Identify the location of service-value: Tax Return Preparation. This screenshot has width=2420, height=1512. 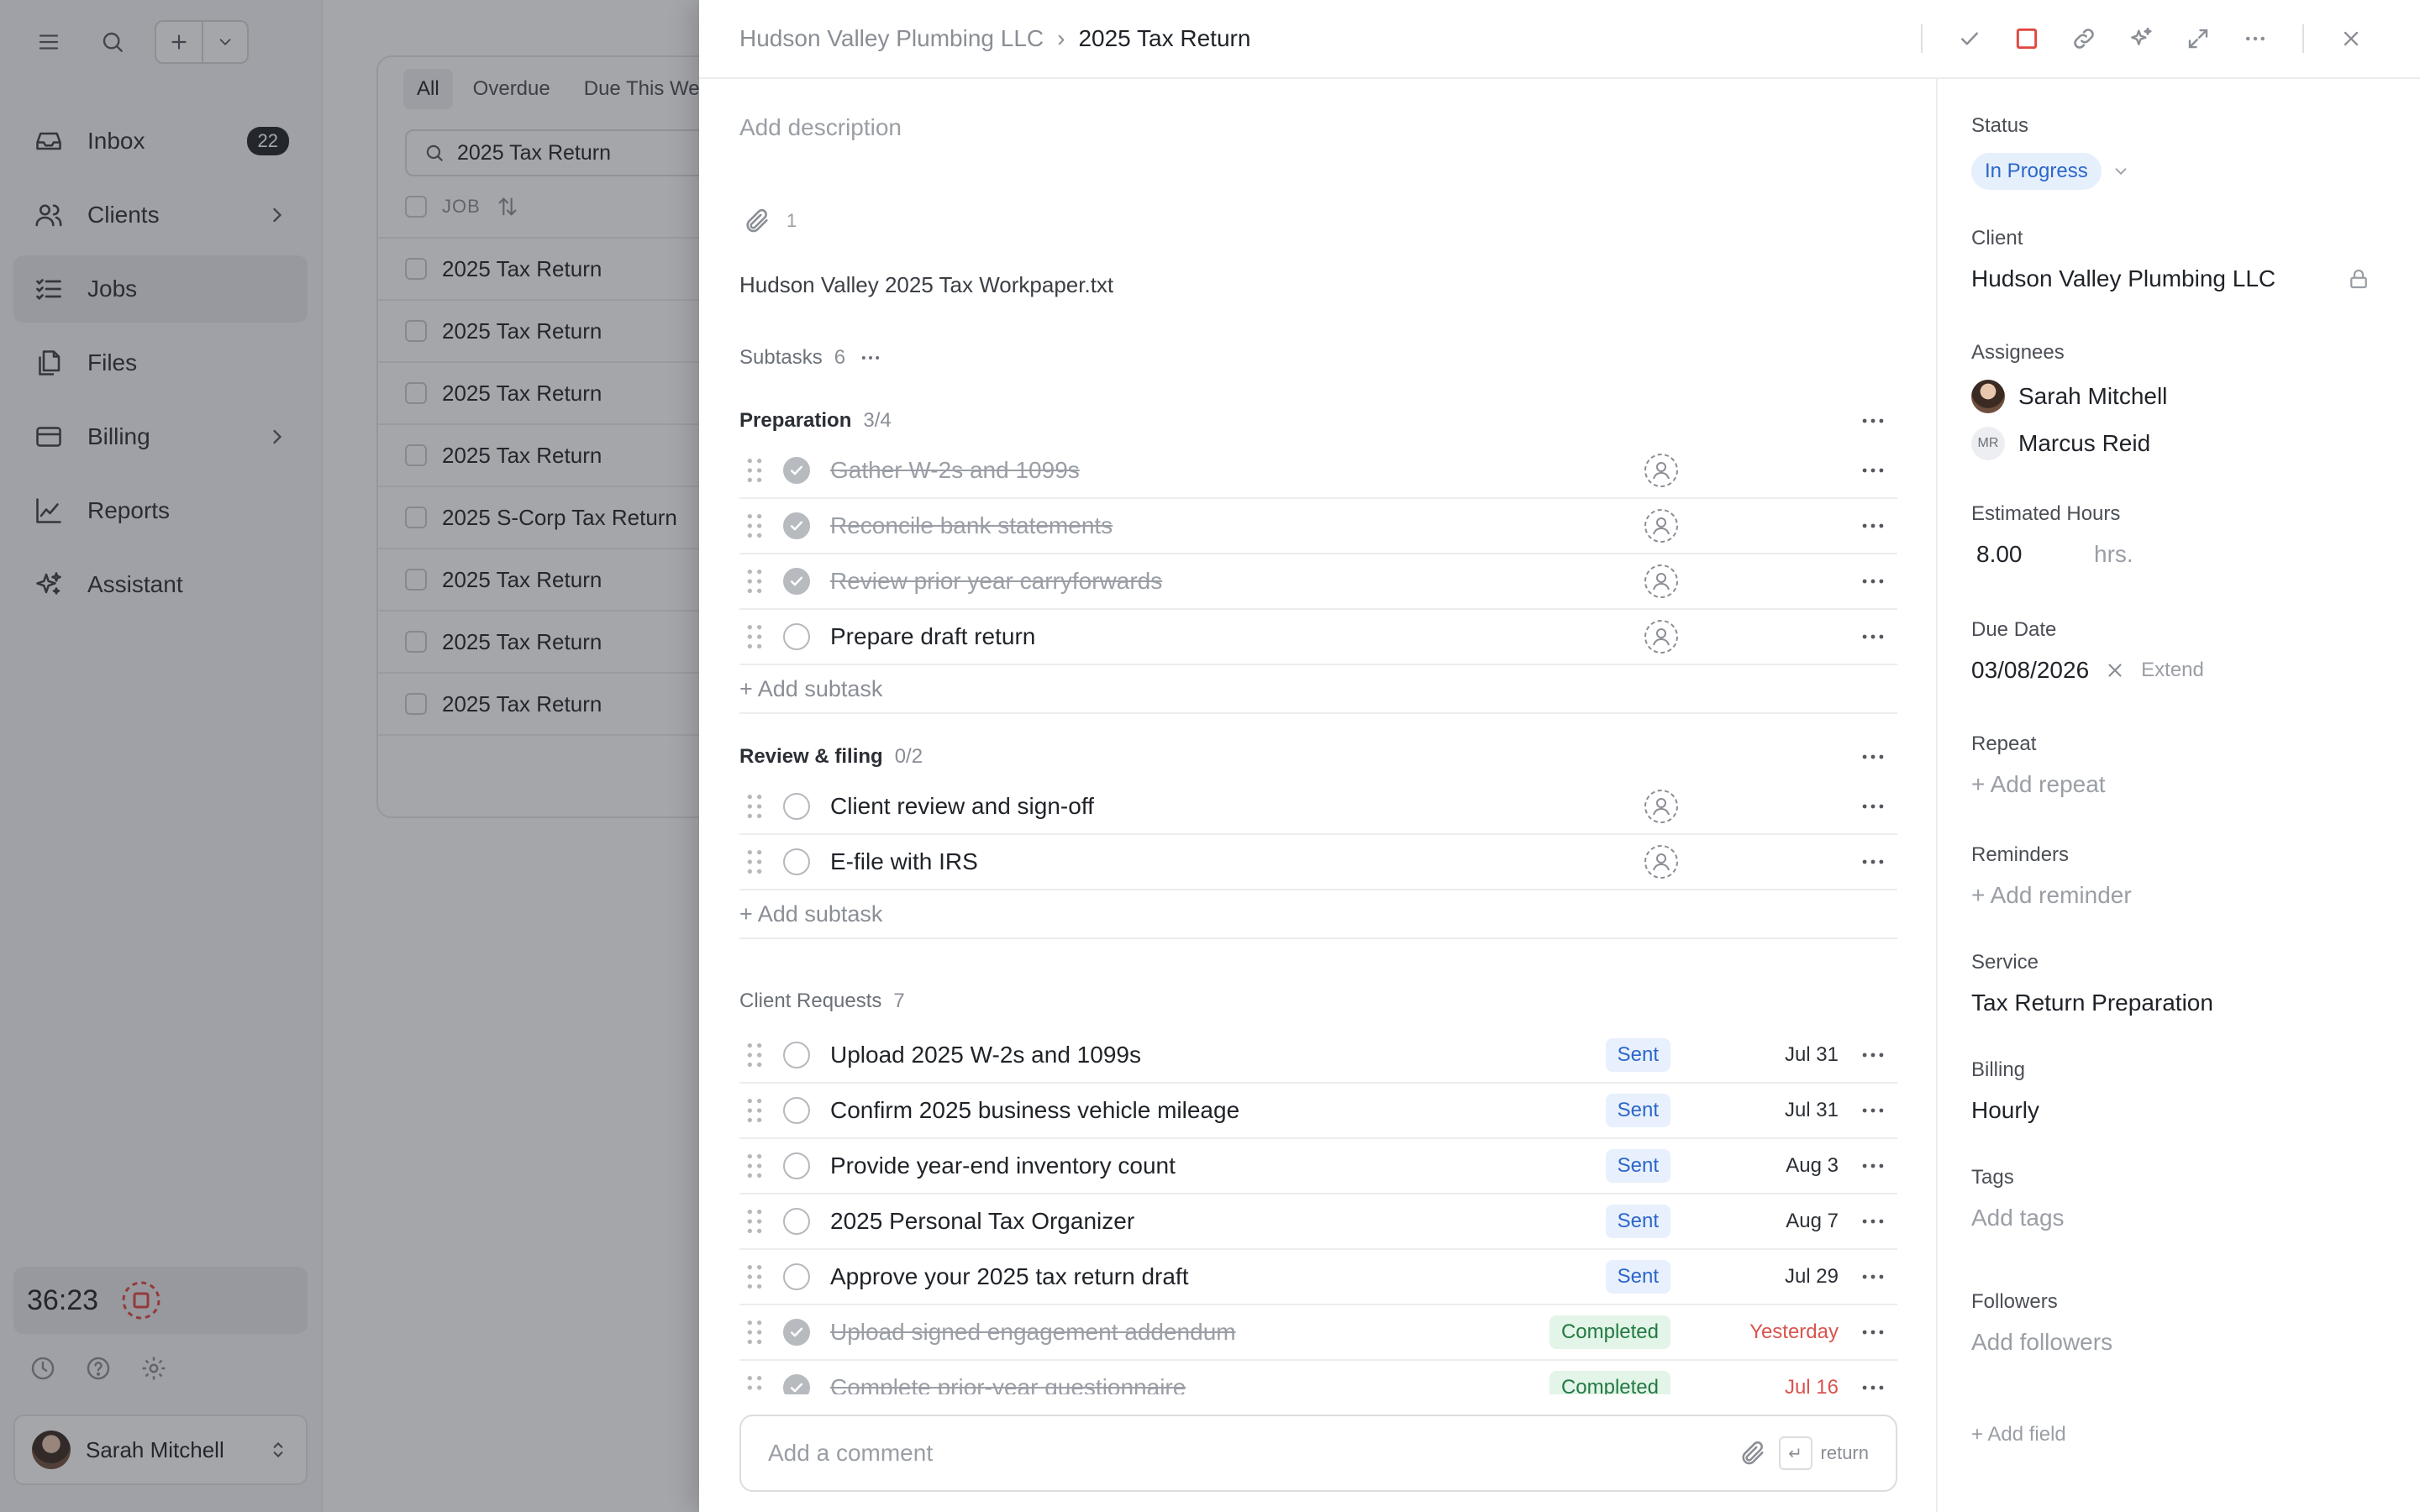
(2181, 1003).